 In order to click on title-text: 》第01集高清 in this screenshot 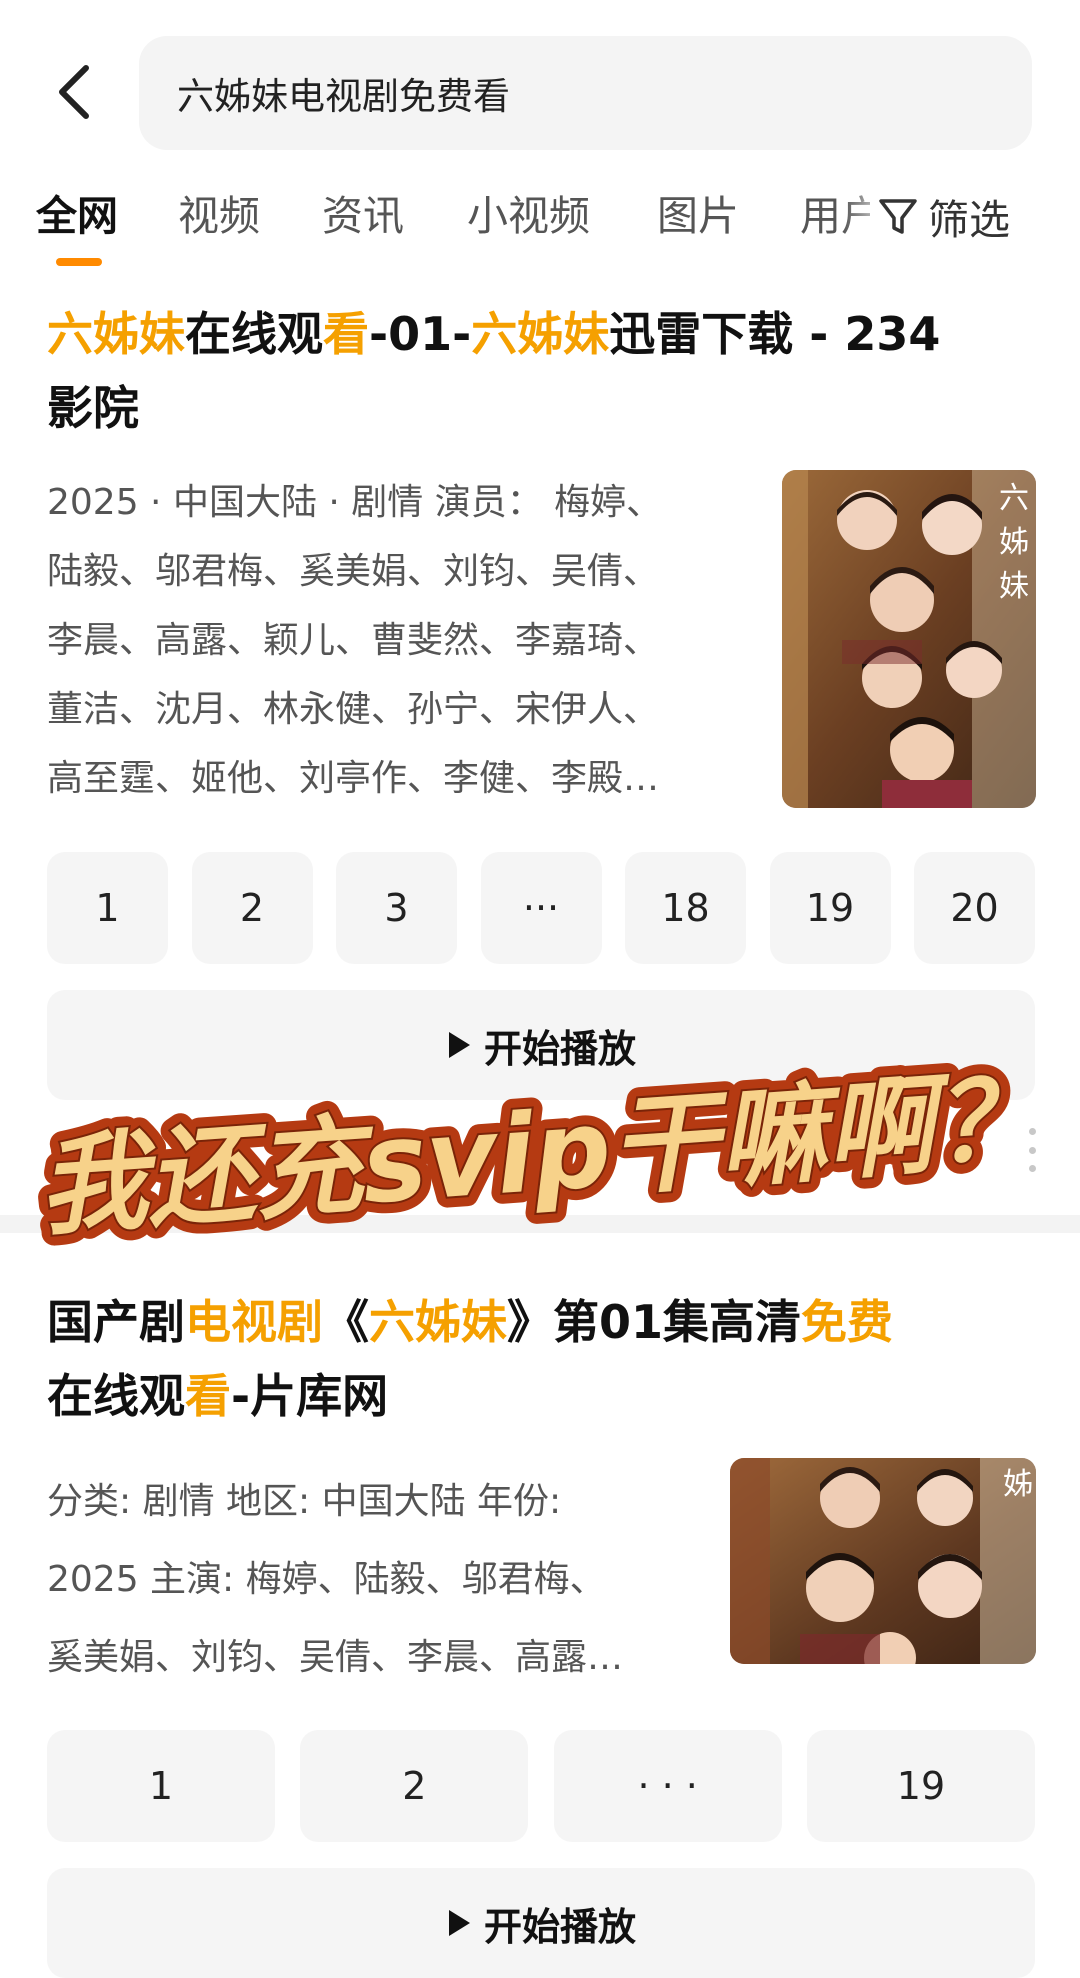, I will do `click(654, 1322)`.